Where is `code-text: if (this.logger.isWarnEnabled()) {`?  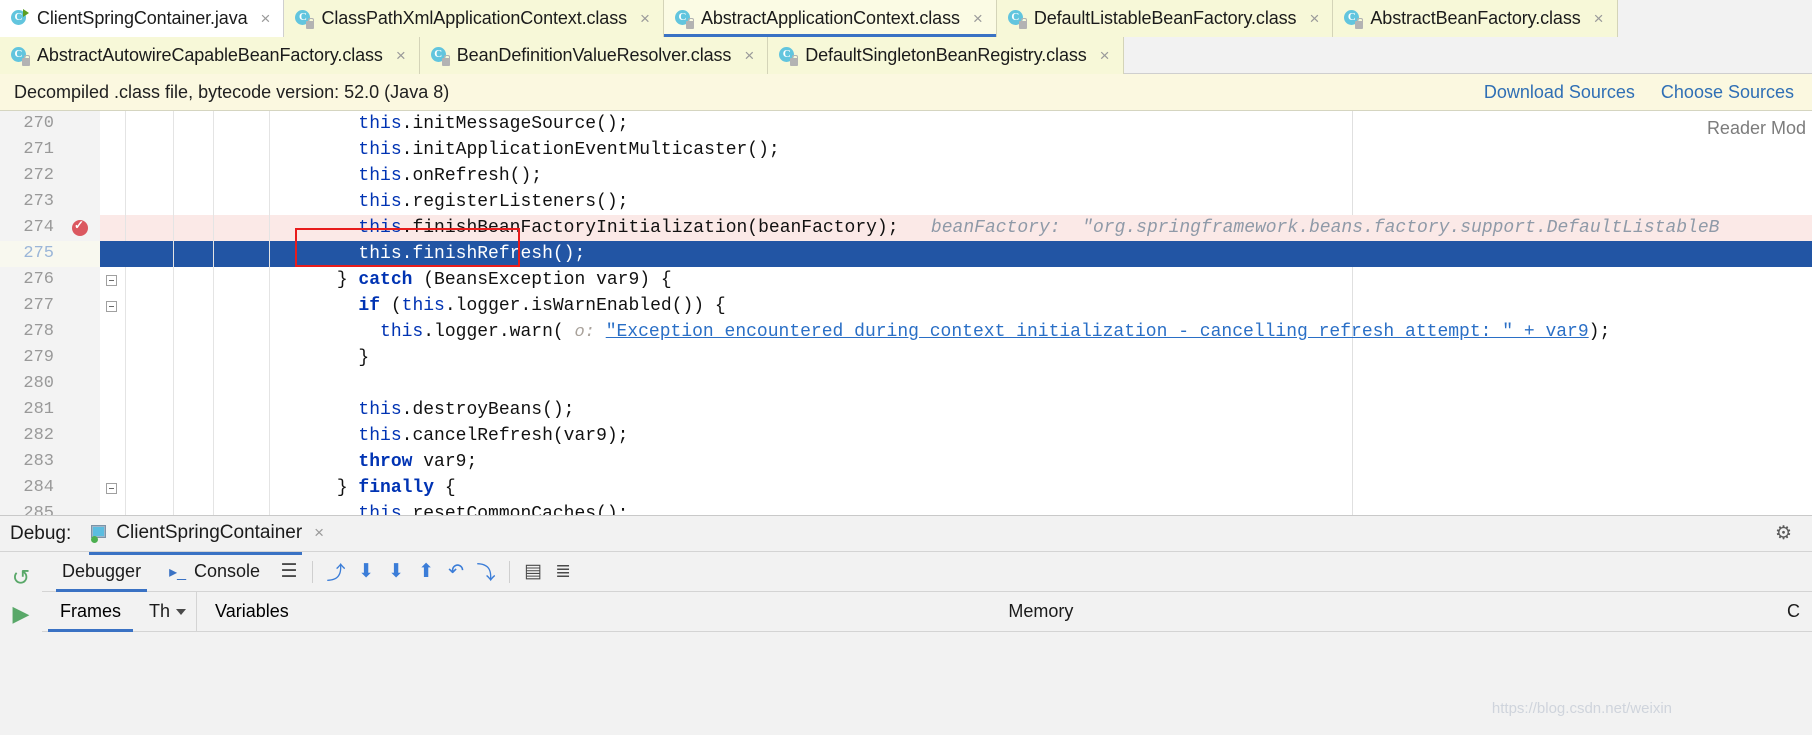 code-text: if (this.logger.isWarnEnabled()) { is located at coordinates (1041, 306).